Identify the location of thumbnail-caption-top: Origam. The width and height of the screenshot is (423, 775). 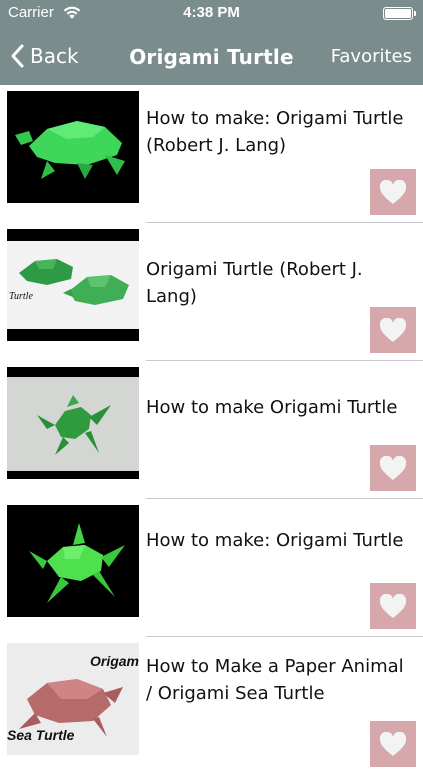
(114, 661).